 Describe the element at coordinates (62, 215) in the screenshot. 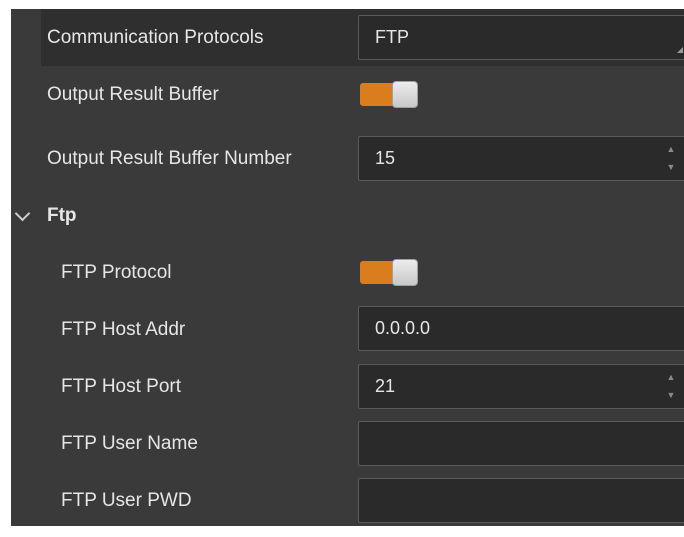

I see `section-ftp-label: Ftp` at that location.